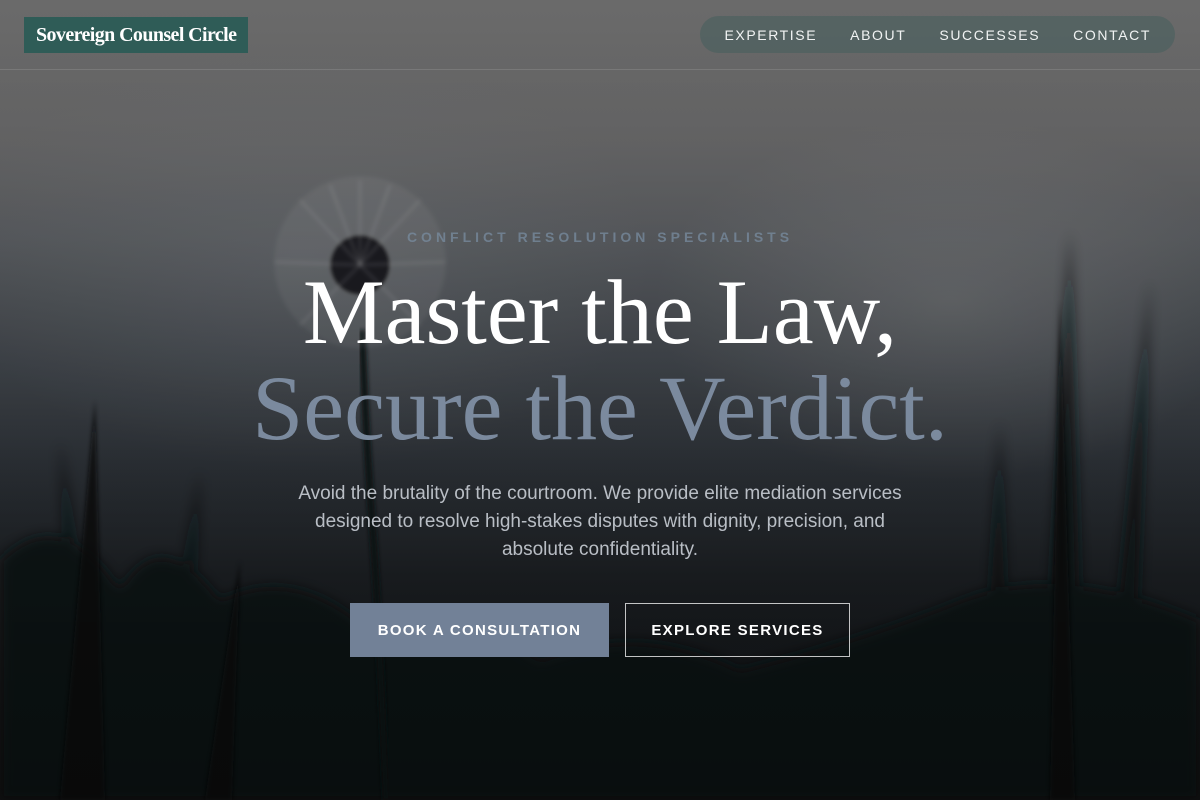  Describe the element at coordinates (136, 35) in the screenshot. I see `brand-logo: Sovereign Counsel Circle` at that location.